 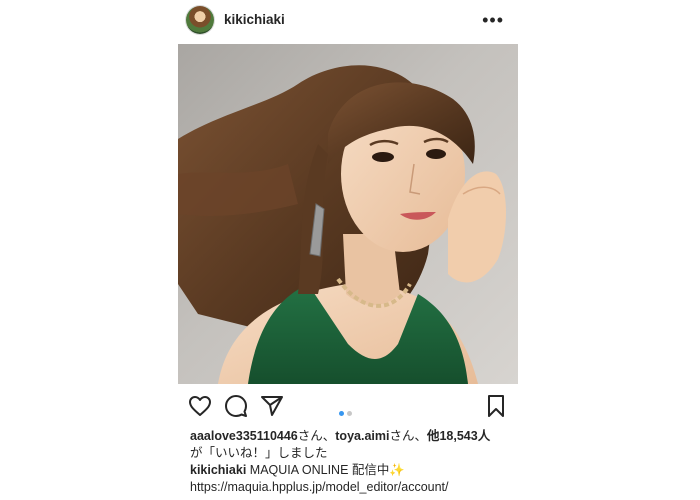 I want to click on likes-line-2: が「いいね！」しました, so click(x=259, y=453).